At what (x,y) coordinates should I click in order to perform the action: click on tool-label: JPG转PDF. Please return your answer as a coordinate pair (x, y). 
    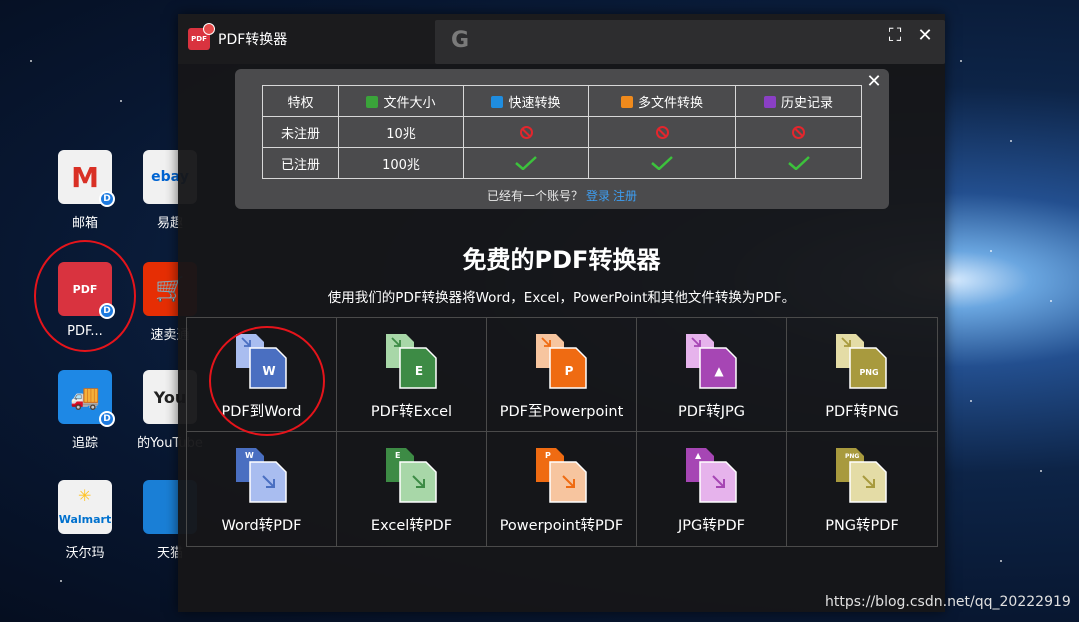
    Looking at the image, I should click on (711, 526).